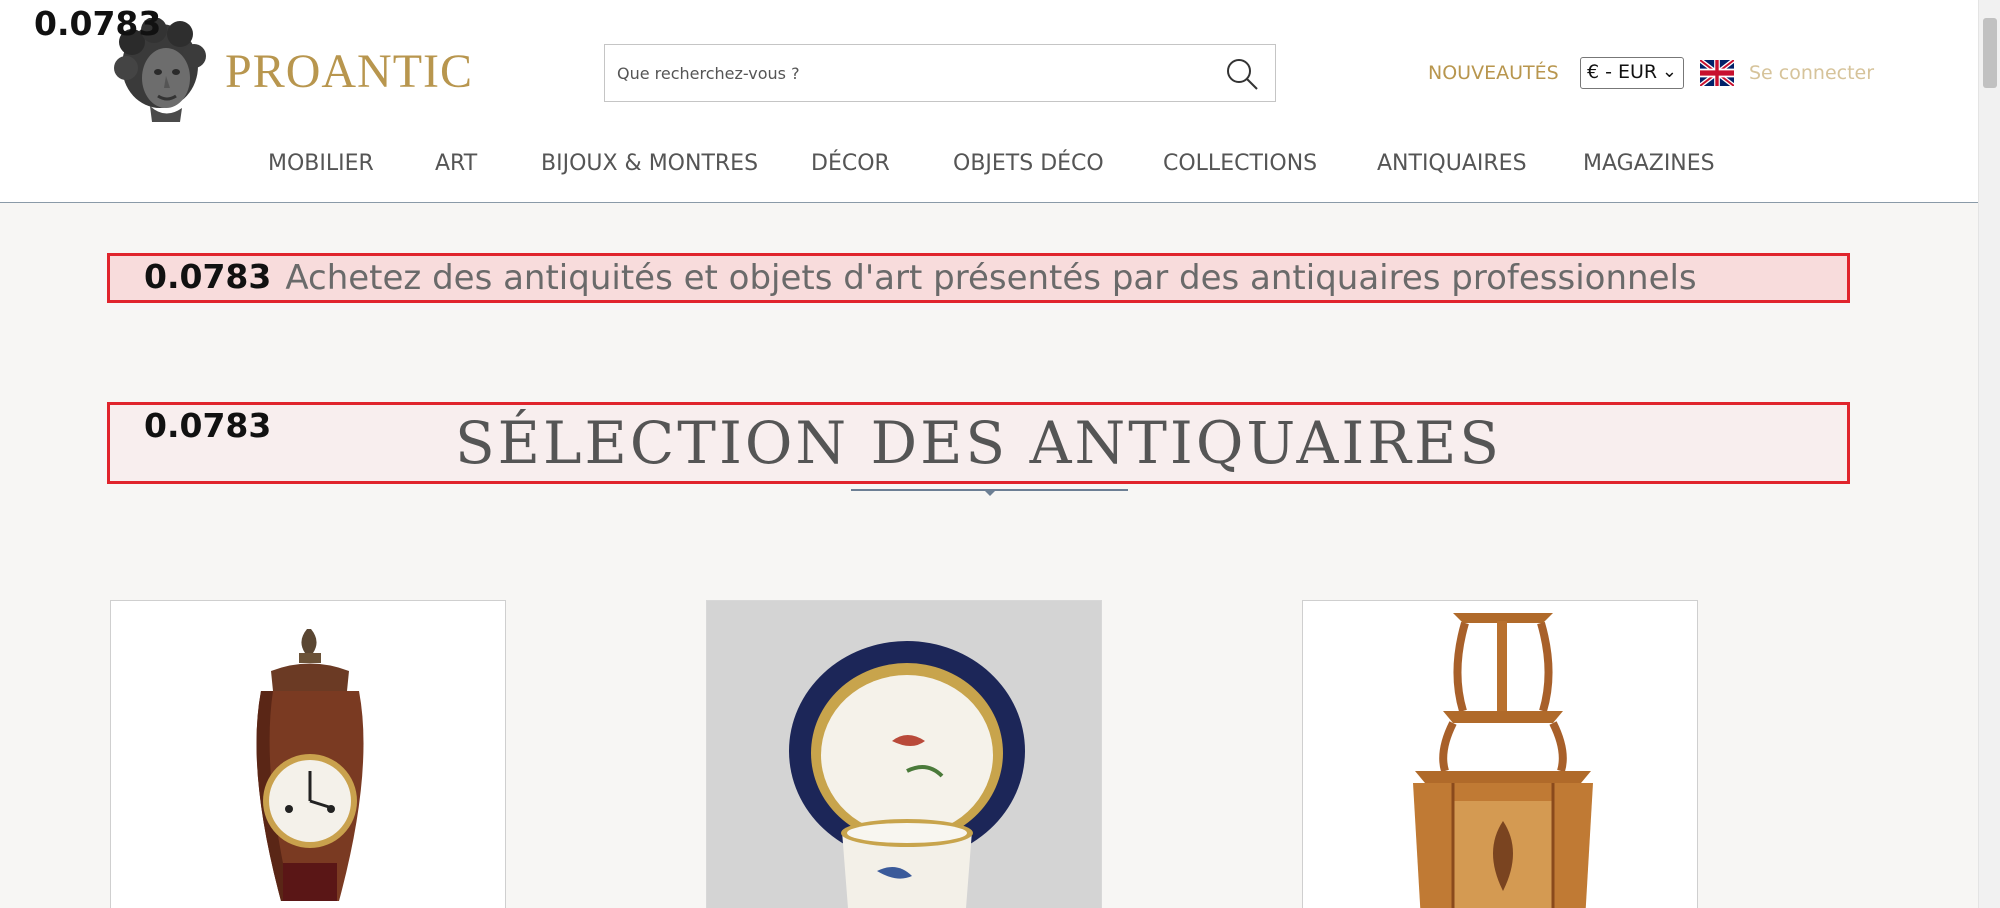  What do you see at coordinates (1990, 53) in the screenshot?
I see `scrollbar-thumb` at bounding box center [1990, 53].